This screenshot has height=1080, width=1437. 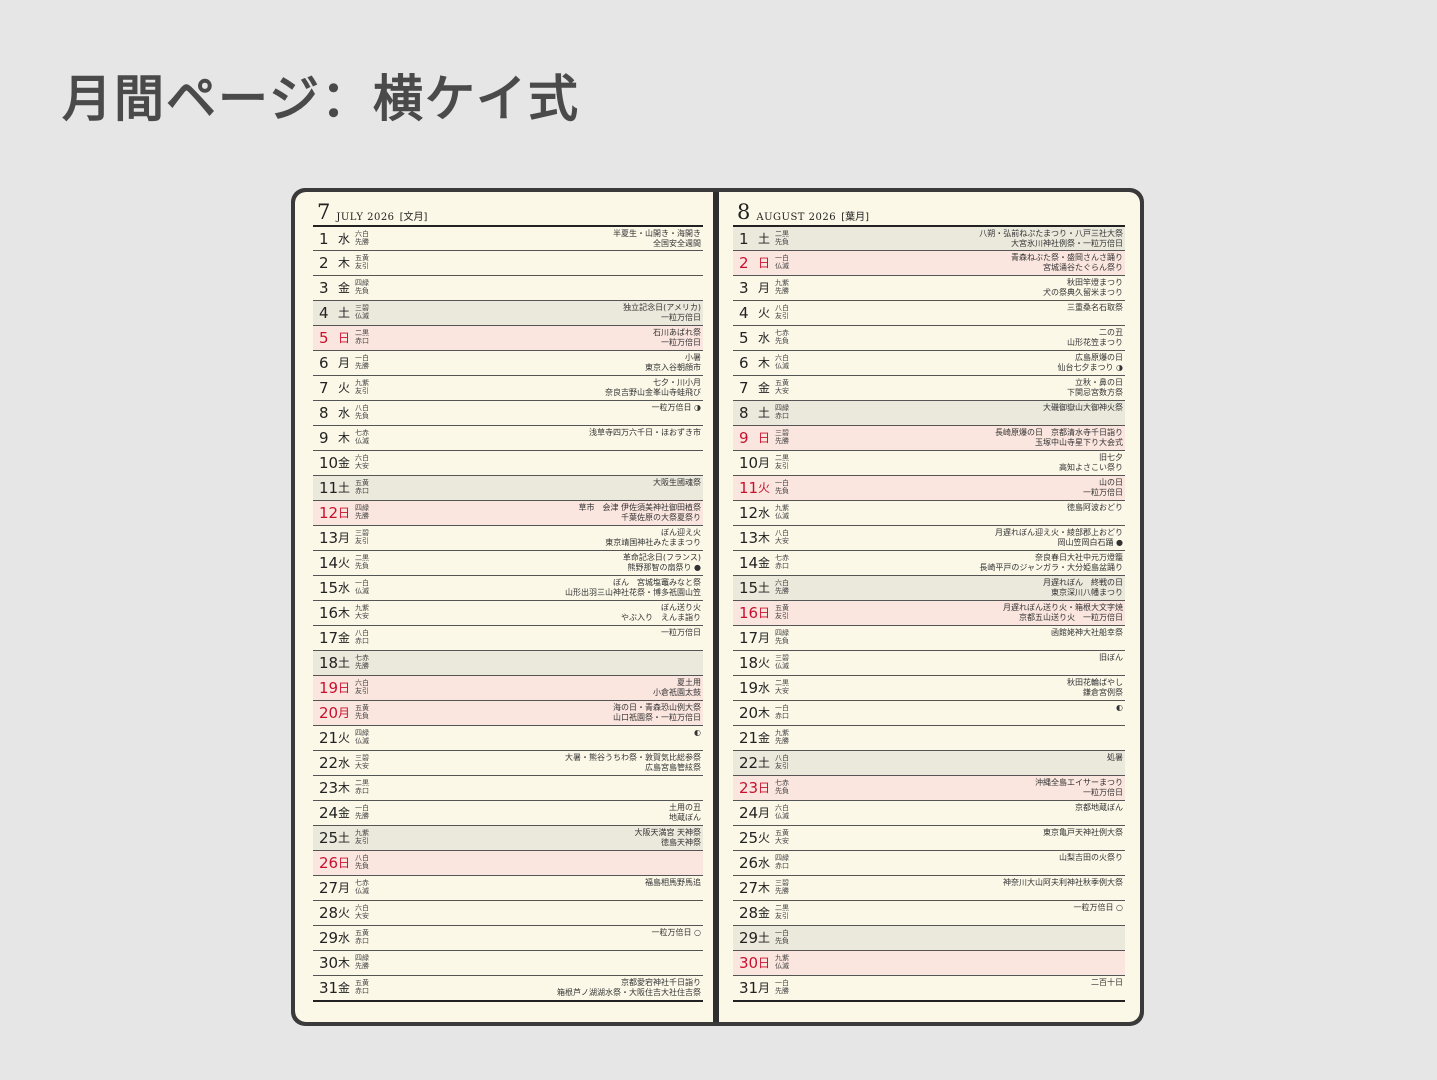 What do you see at coordinates (362, 287) in the screenshot?
I see `rokuyo: 四緑 先負` at bounding box center [362, 287].